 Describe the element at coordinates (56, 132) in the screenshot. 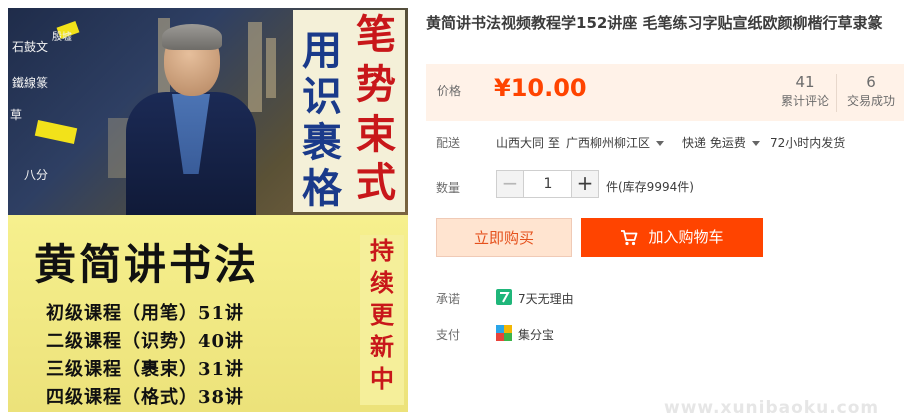

I see `decor-tag` at that location.